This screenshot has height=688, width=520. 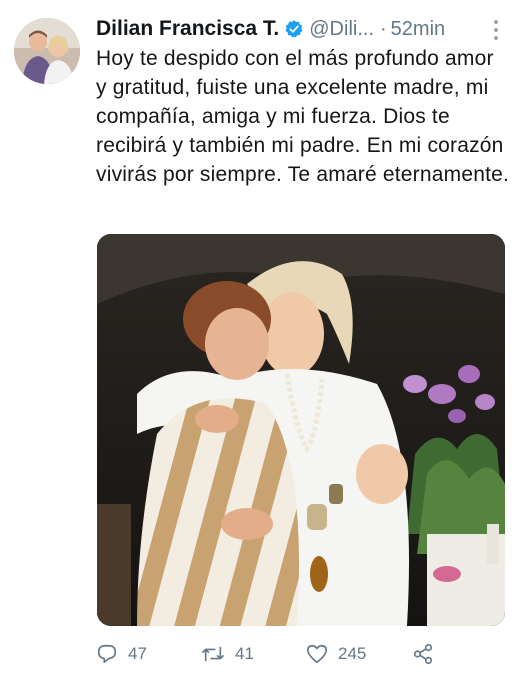 I want to click on reply-count: 47, so click(x=137, y=653).